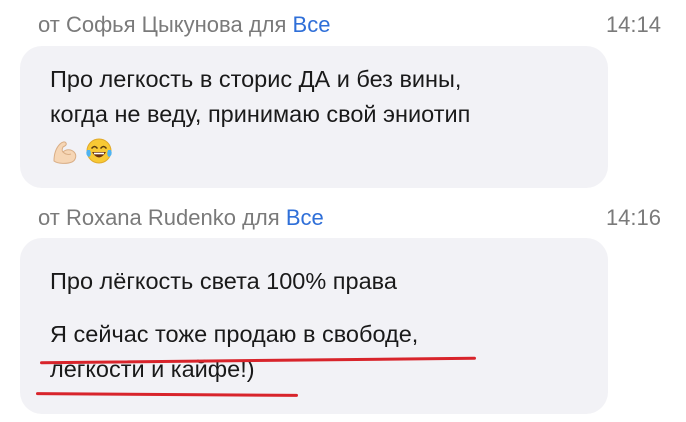  What do you see at coordinates (154, 24) in the screenshot?
I see `sender-name: Софья Цыкунова` at bounding box center [154, 24].